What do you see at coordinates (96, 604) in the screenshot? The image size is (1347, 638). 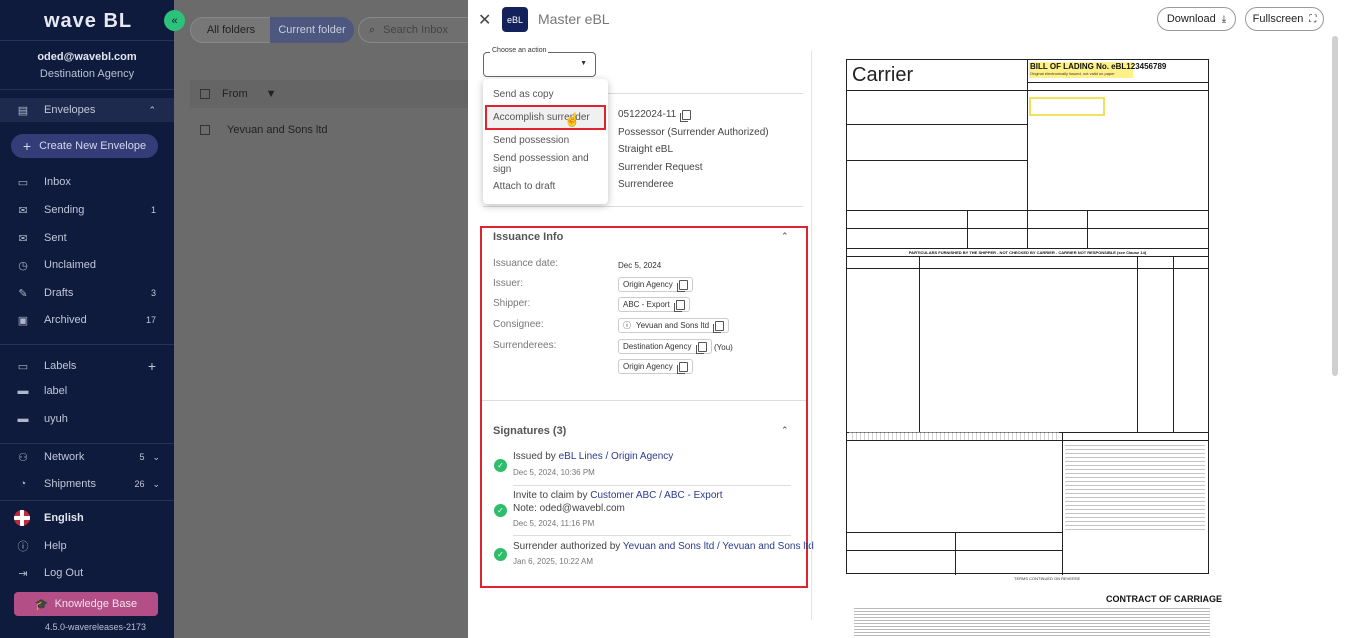 I see `knowledge-base-label: Knowledge Base` at bounding box center [96, 604].